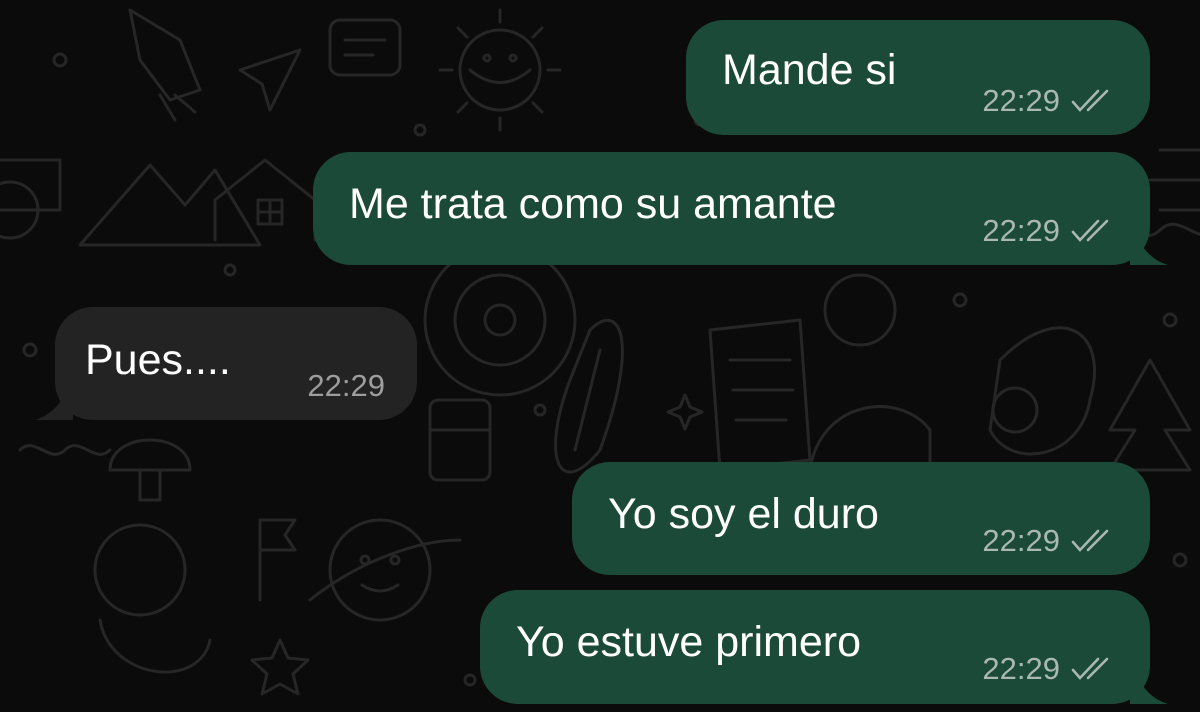  Describe the element at coordinates (809, 70) in the screenshot. I see `message-text: Mande si` at that location.